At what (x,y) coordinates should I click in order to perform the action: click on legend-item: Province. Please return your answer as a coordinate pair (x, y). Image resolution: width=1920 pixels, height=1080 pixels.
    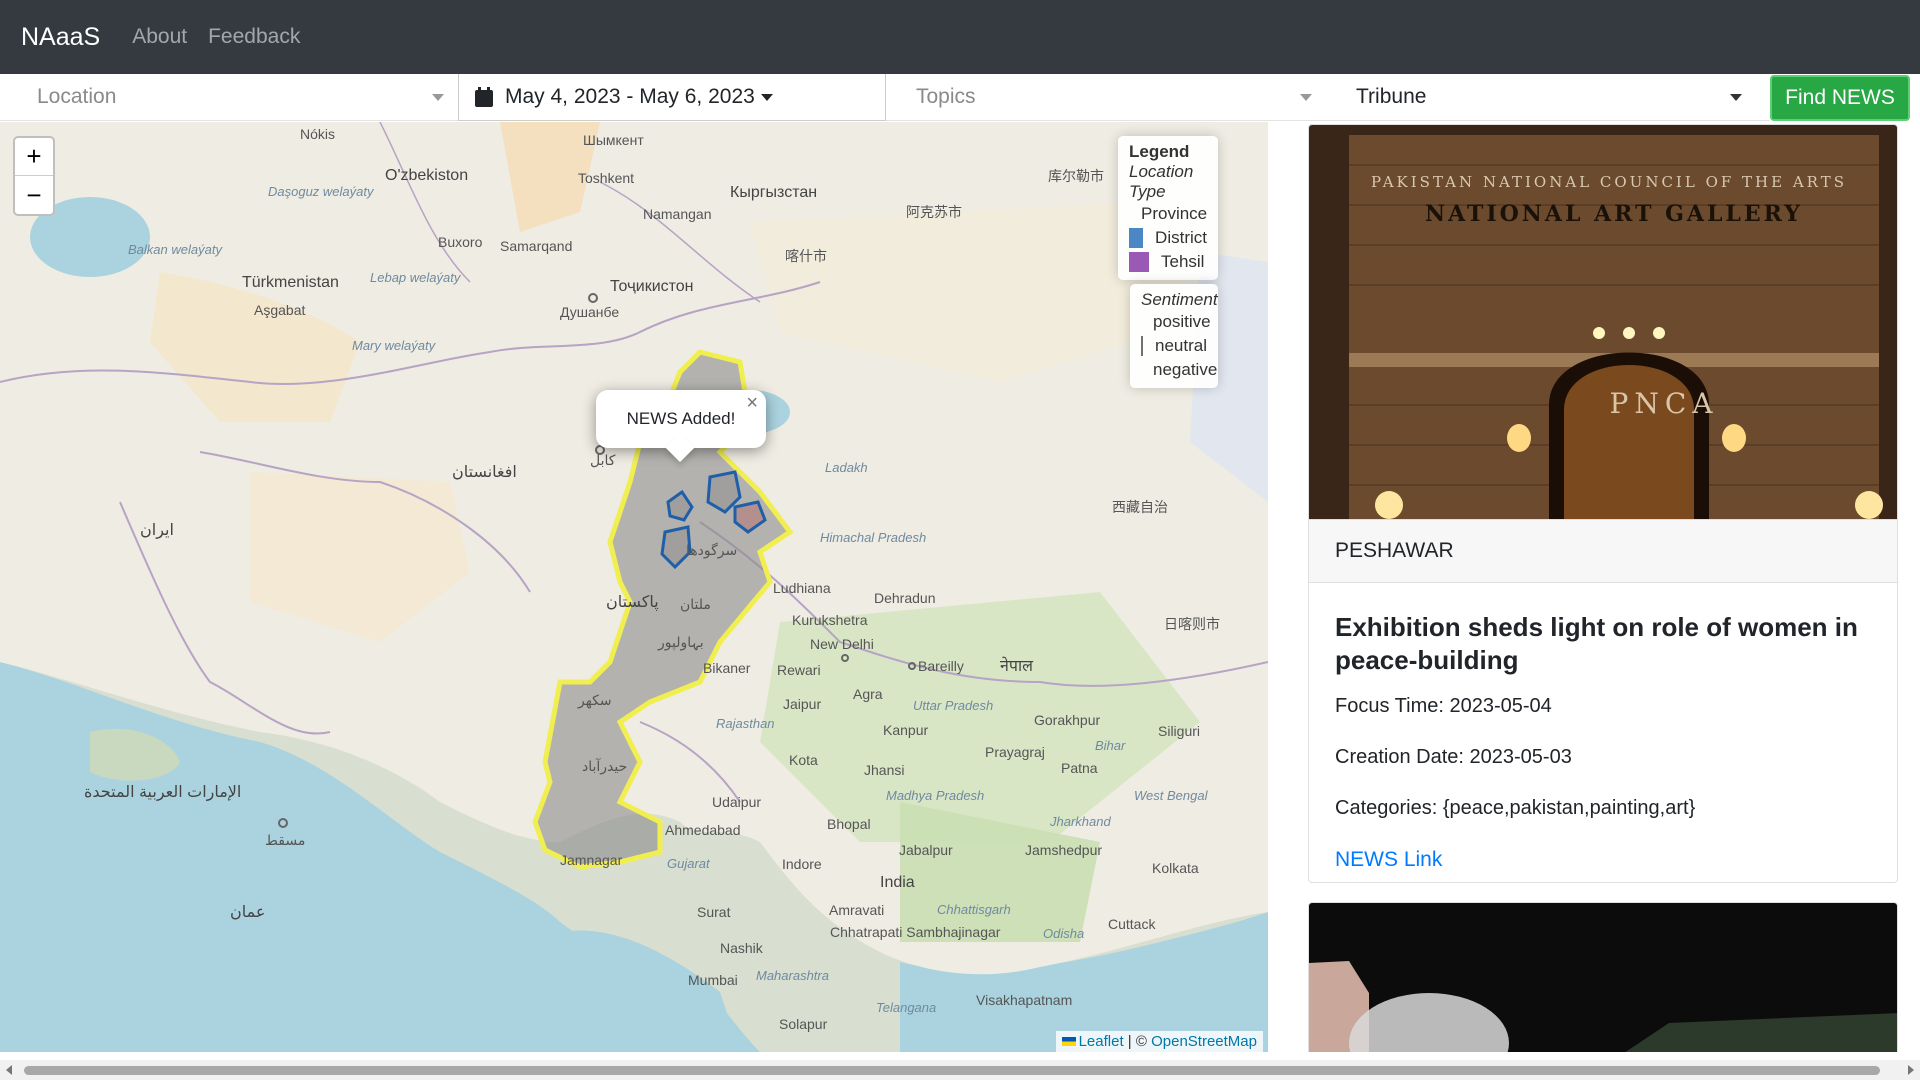
    Looking at the image, I should click on (1168, 214).